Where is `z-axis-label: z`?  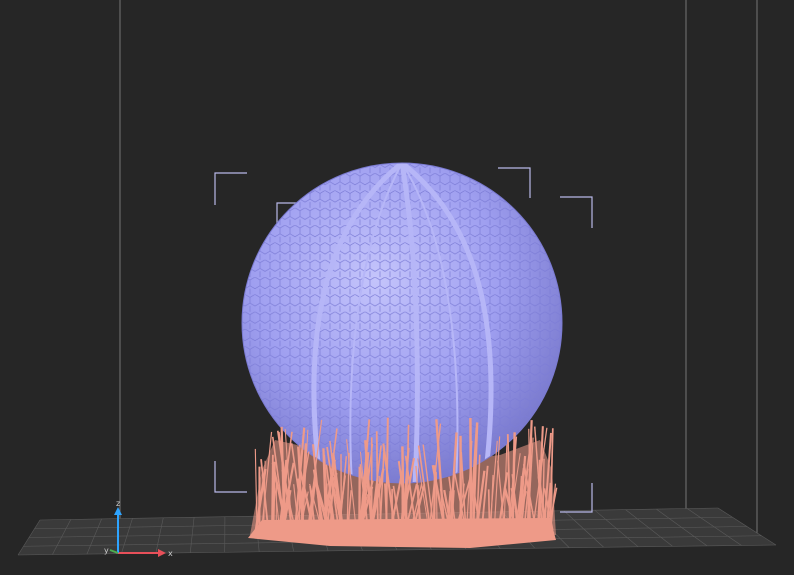 z-axis-label: z is located at coordinates (118, 503).